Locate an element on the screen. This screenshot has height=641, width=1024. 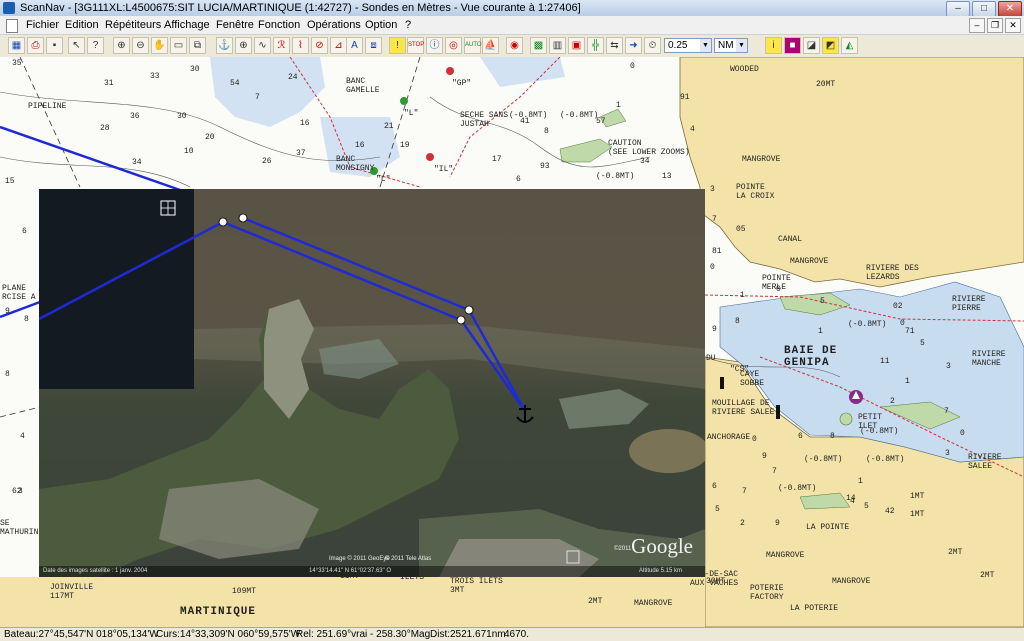
pan-hand-icon: ✋ is located at coordinates (159, 45).